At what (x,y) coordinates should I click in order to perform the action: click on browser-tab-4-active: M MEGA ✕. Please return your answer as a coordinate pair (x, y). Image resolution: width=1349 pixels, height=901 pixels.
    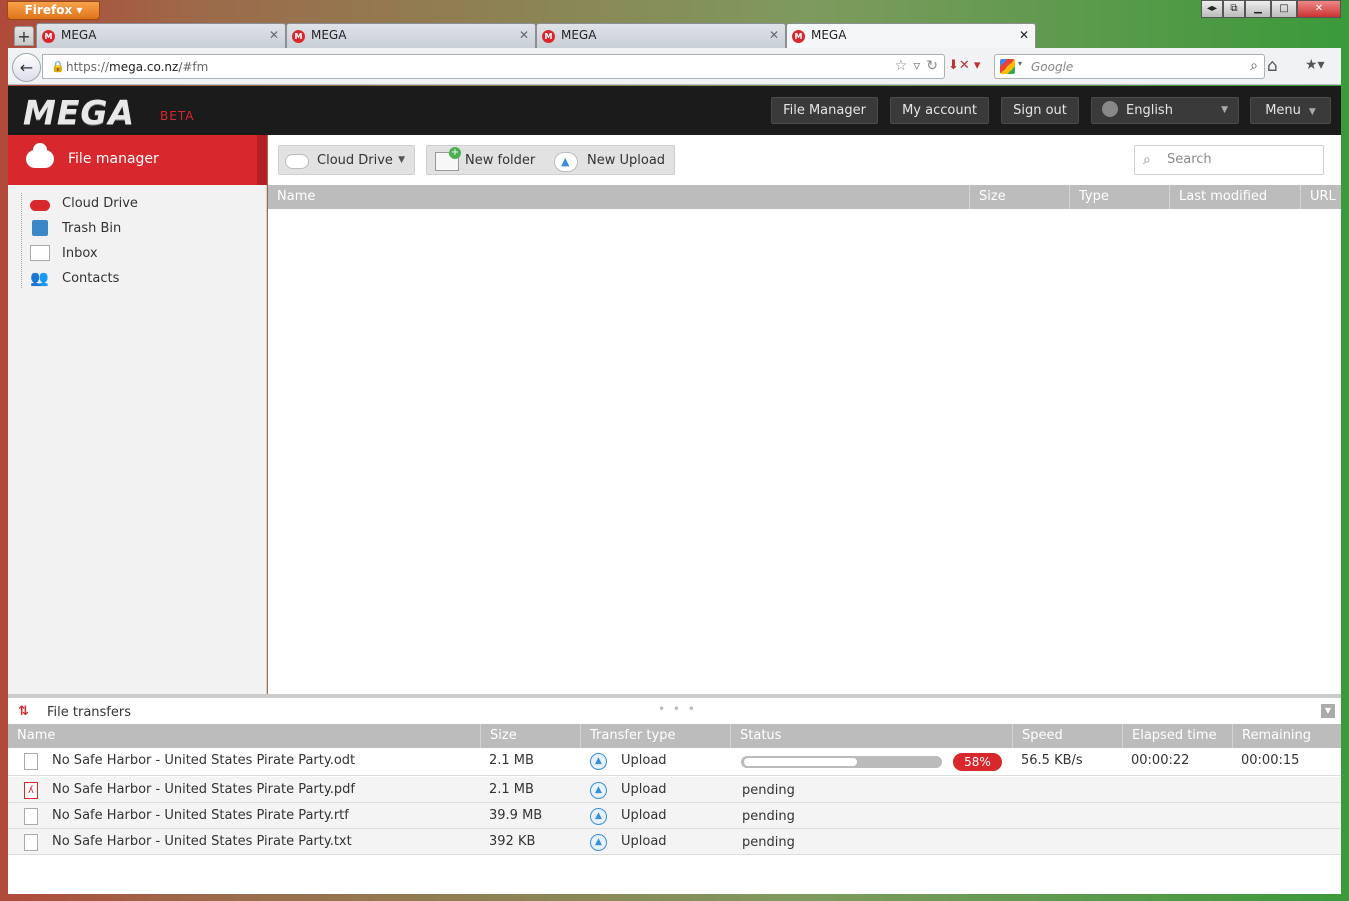
    Looking at the image, I should click on (911, 35).